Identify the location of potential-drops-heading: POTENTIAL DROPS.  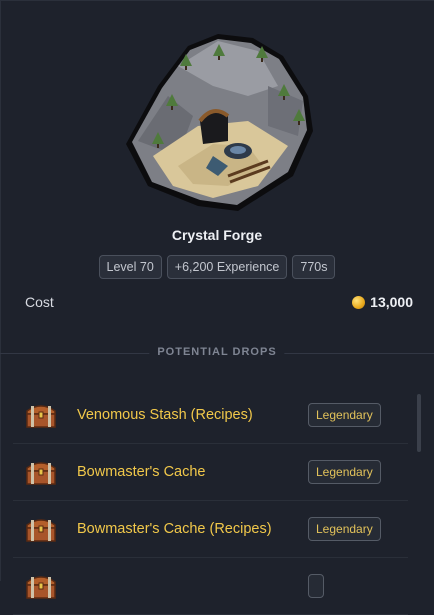
(217, 352).